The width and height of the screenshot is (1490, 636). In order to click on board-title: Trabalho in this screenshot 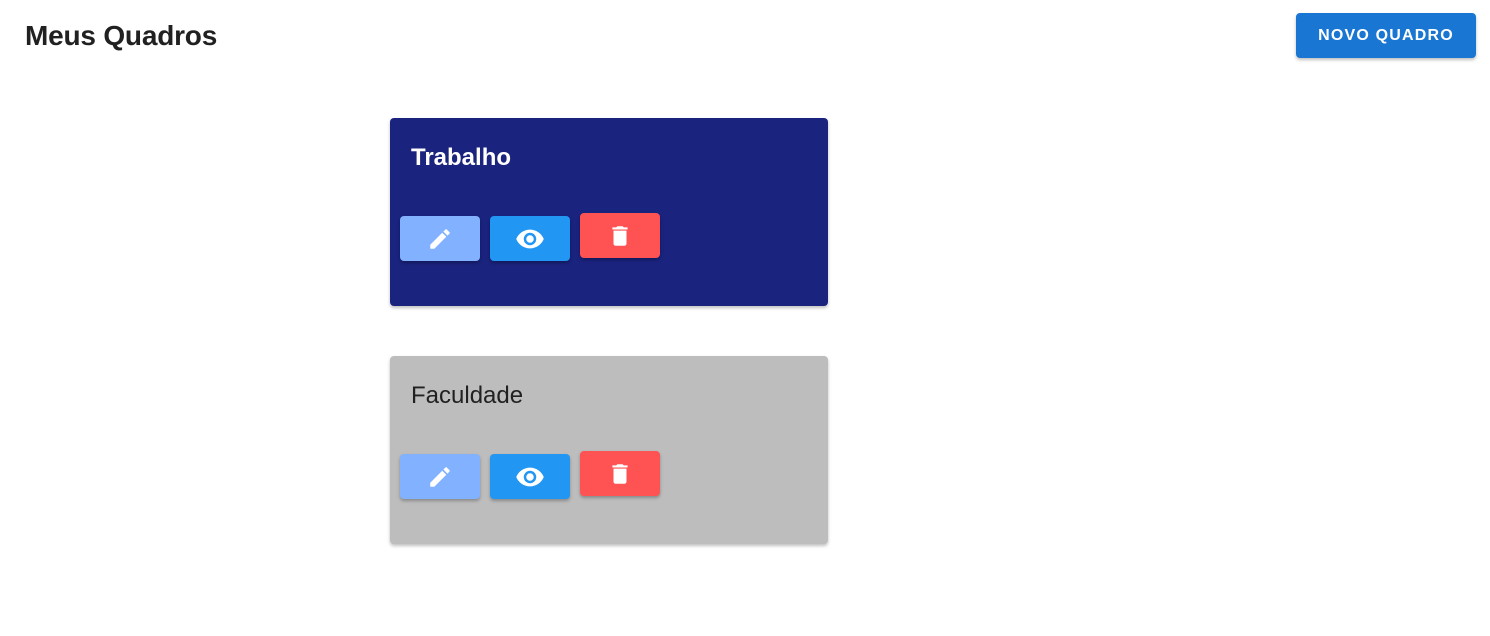, I will do `click(461, 157)`.